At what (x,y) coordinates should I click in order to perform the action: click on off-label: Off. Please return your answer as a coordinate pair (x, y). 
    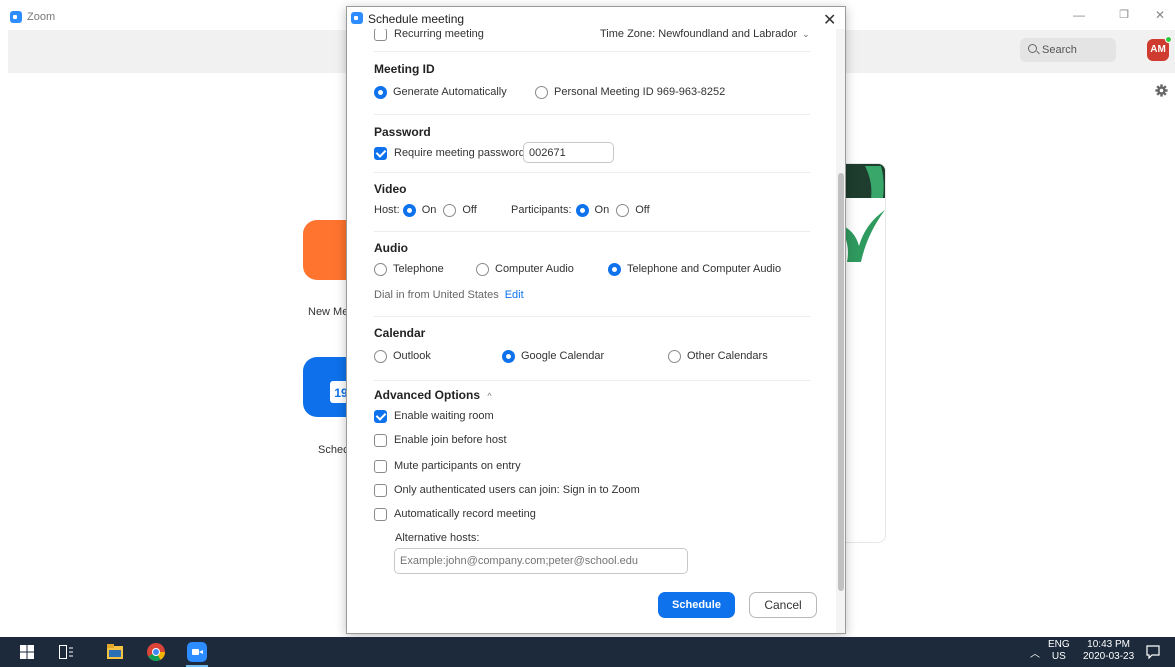
    Looking at the image, I should click on (642, 210).